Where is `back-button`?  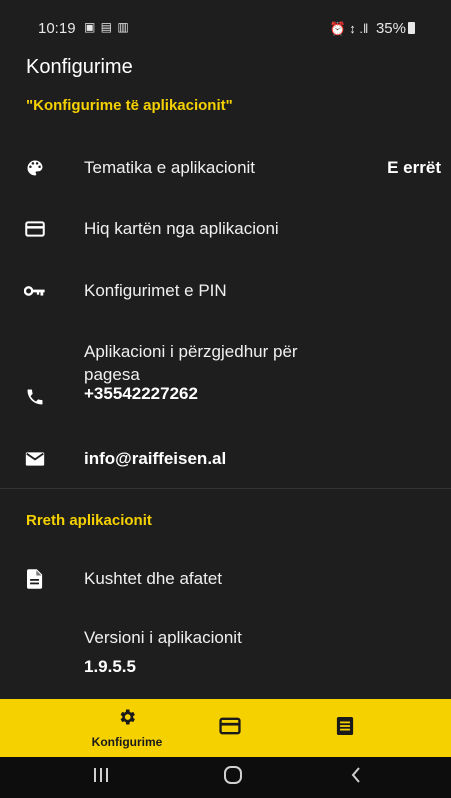 back-button is located at coordinates (356, 777).